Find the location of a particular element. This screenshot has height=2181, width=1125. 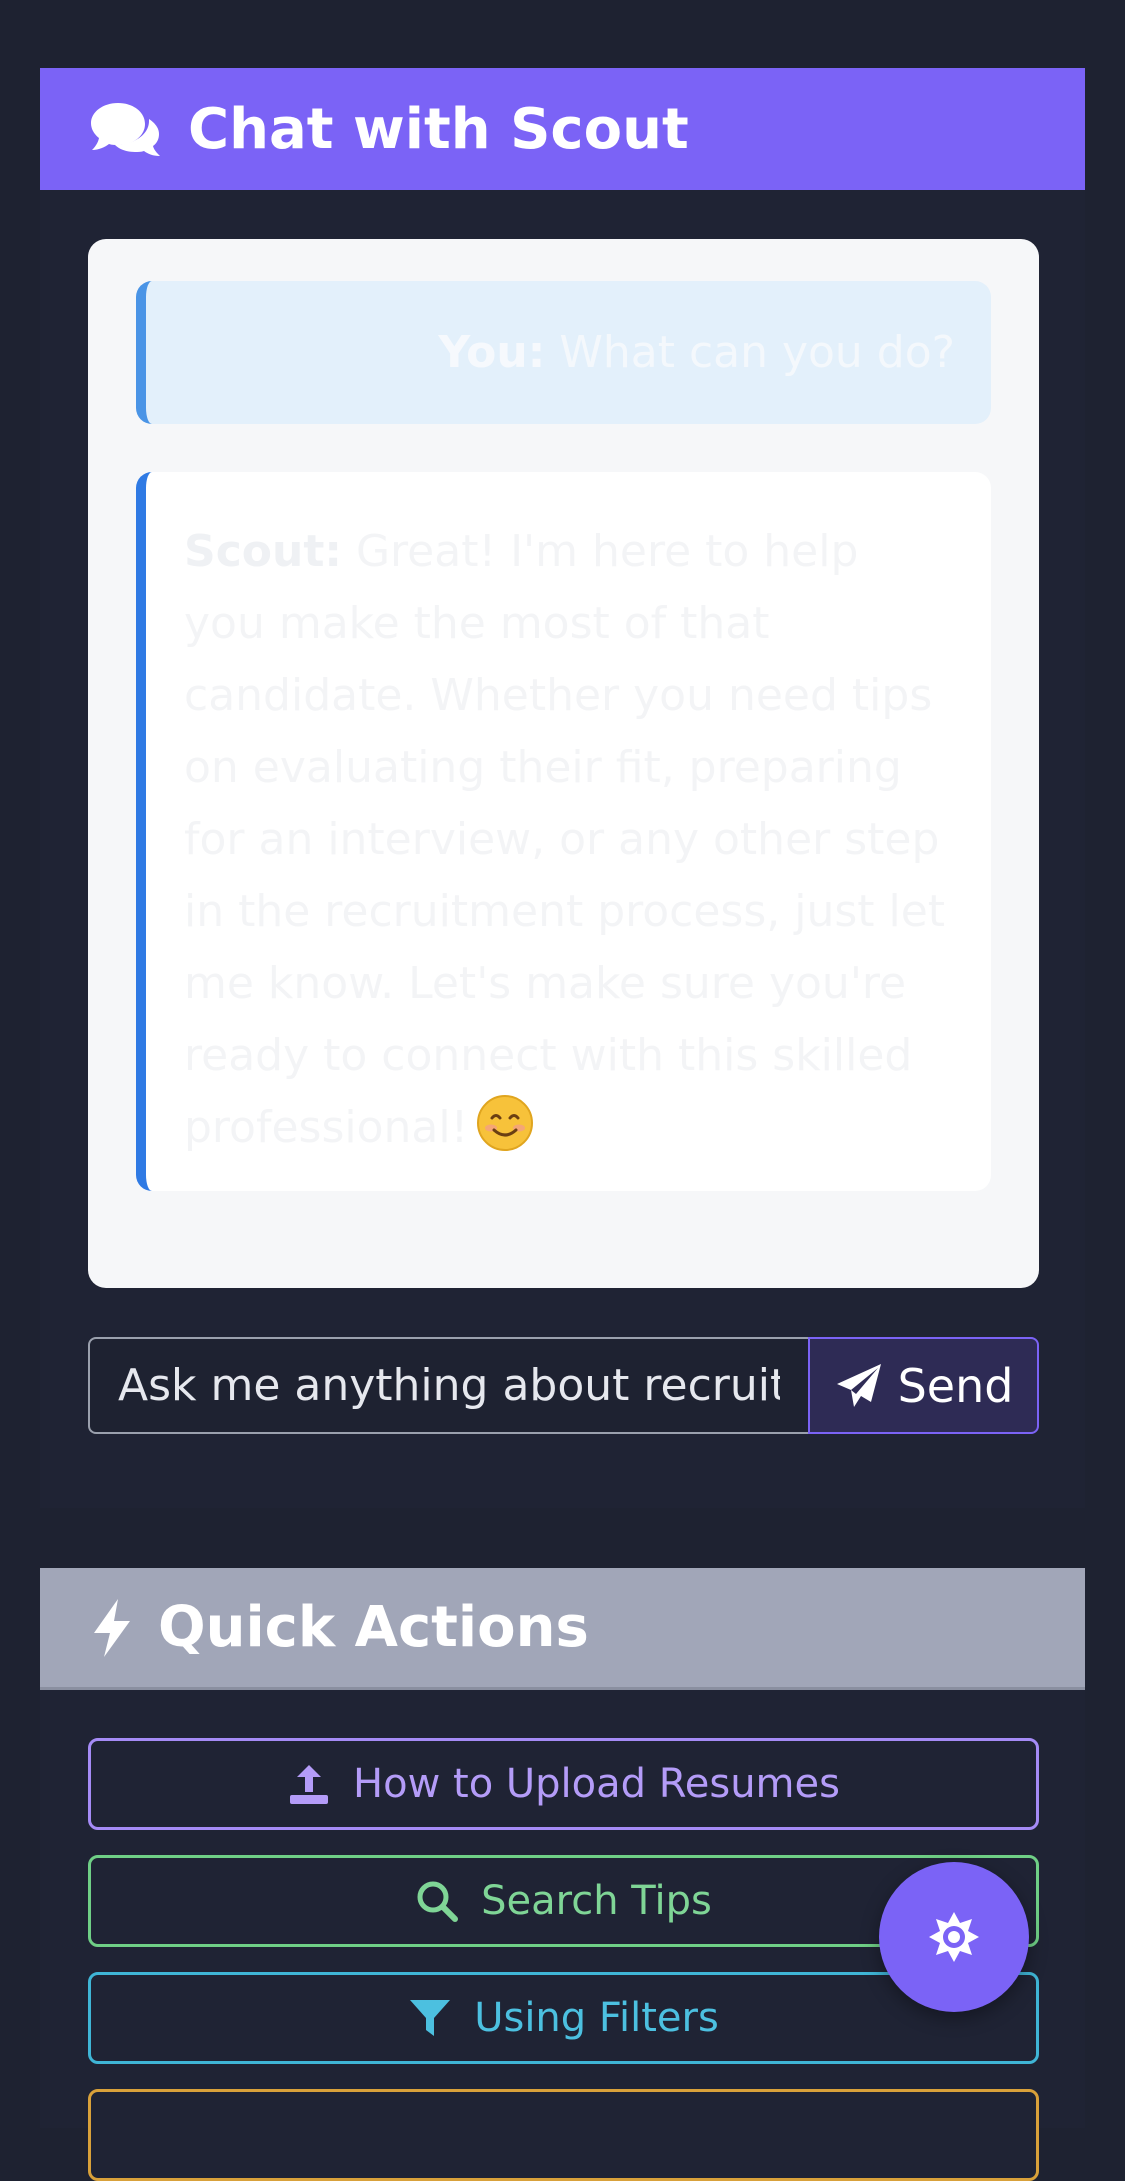

upload-resumes-label: How to Upload Resumes is located at coordinates (596, 1784).